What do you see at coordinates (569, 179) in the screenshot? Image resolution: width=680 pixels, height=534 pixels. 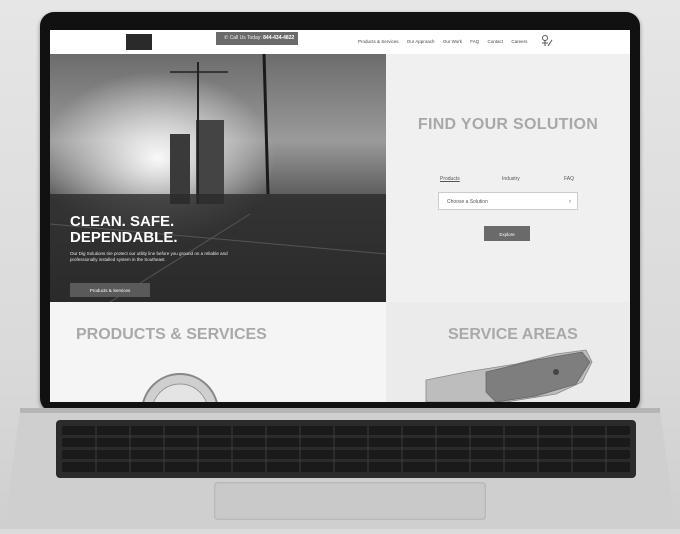 I see `tab-faq: FAQ` at bounding box center [569, 179].